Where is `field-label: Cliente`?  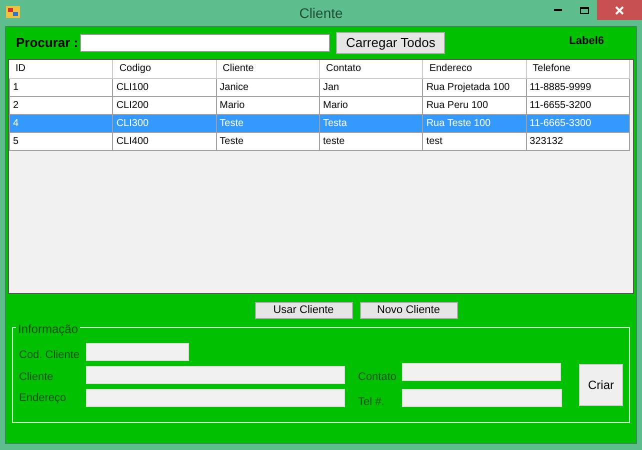 field-label: Cliente is located at coordinates (36, 377).